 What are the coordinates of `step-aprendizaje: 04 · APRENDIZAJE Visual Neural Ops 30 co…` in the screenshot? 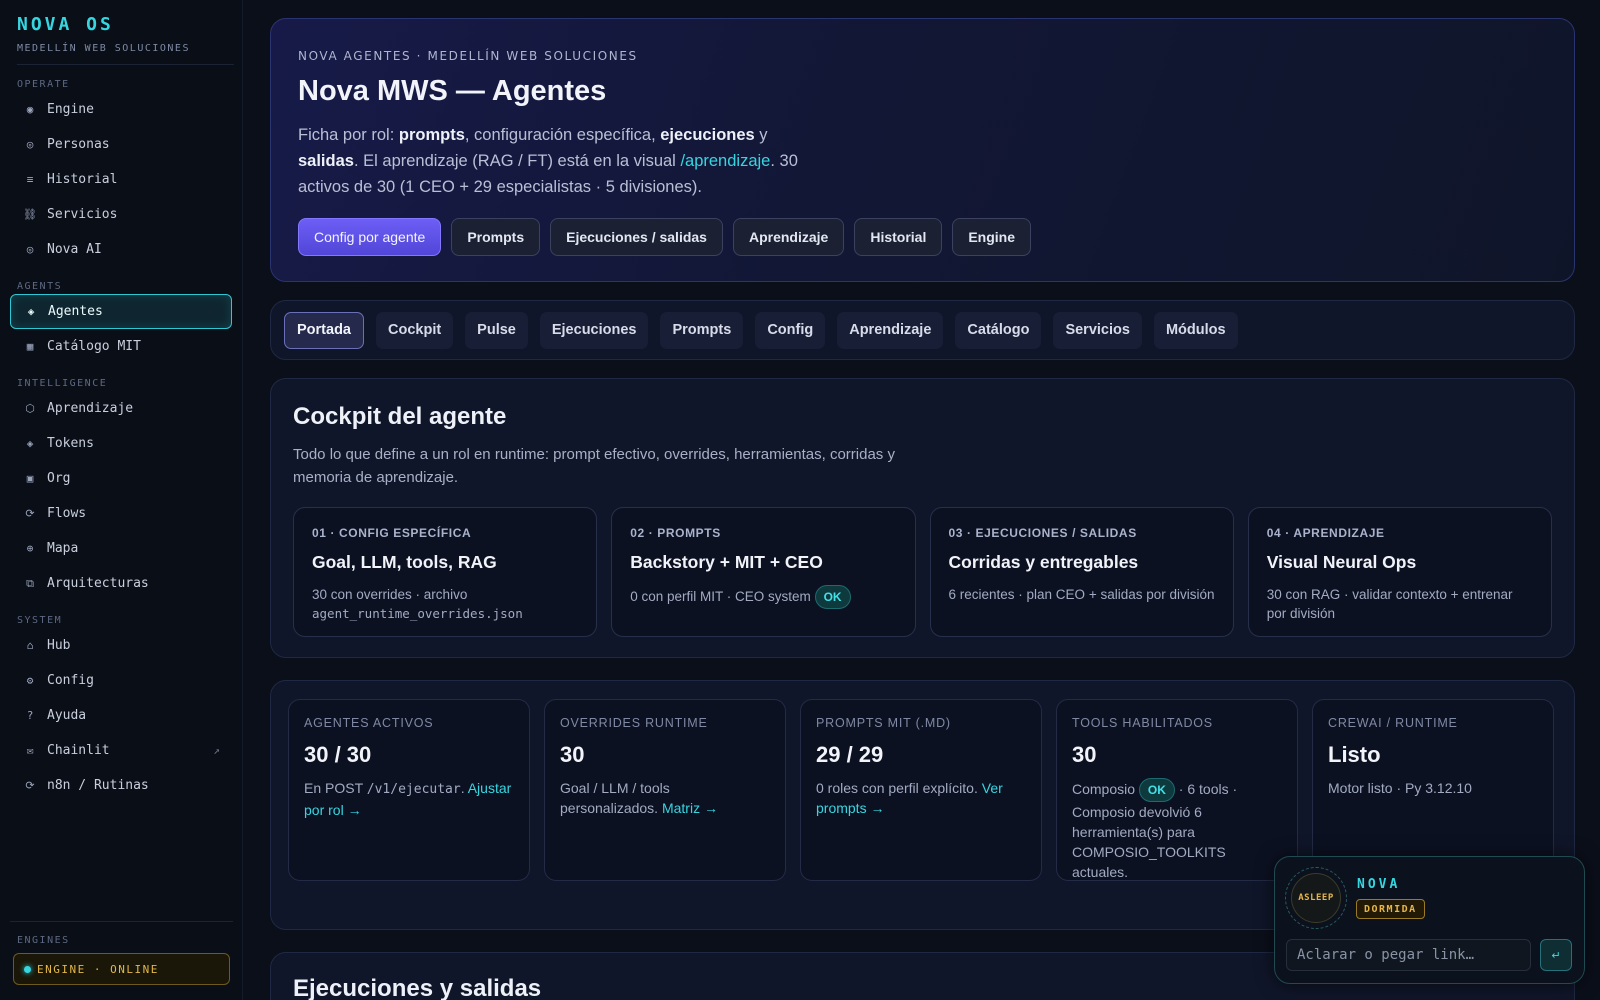 It's located at (1399, 572).